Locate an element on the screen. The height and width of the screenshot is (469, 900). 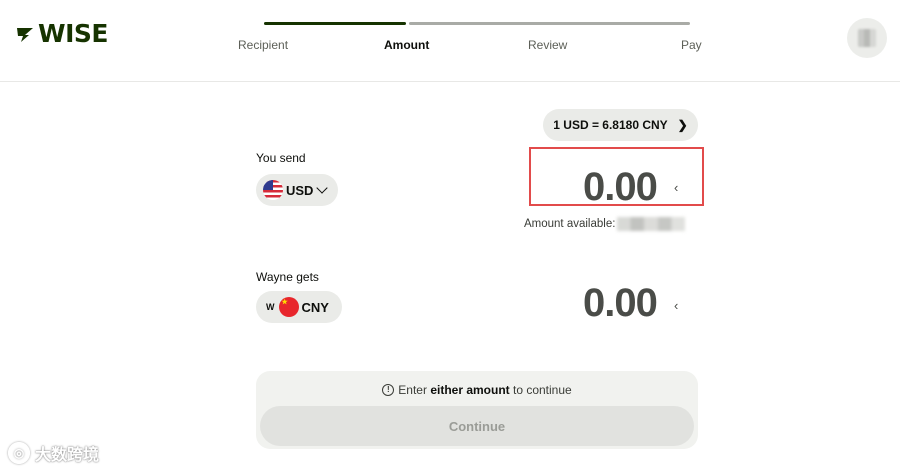
exchange-rate-button: 1 USD = 6.8180 CNY ❯ is located at coordinates (620, 125).